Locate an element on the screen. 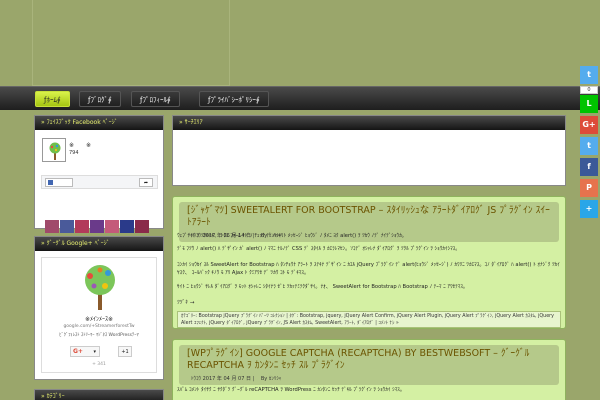 The image size is (600, 400). share-googleplus-button: G+ is located at coordinates (589, 125).